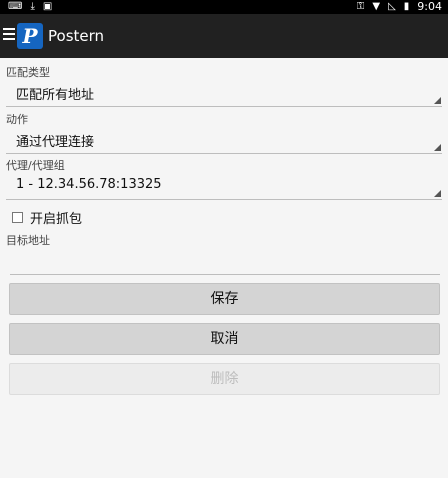  What do you see at coordinates (17, 119) in the screenshot?
I see `action-label: 动作` at bounding box center [17, 119].